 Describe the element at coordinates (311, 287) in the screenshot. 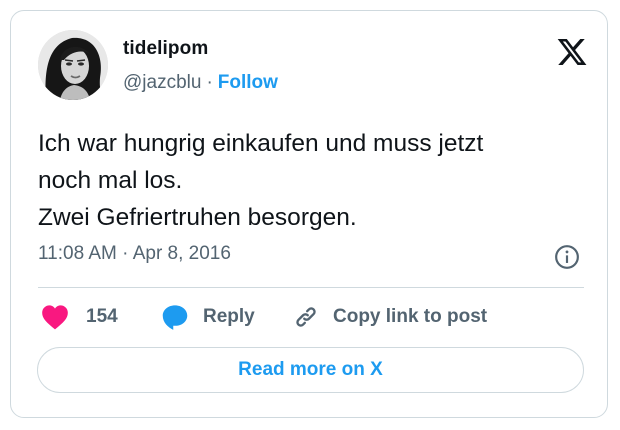

I see `divider` at that location.